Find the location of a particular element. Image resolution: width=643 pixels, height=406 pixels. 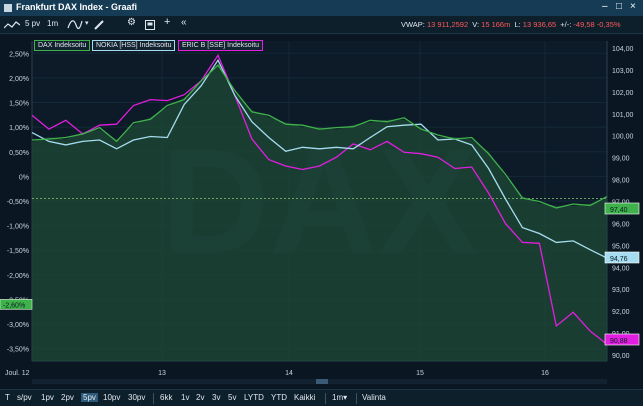

last-value-text: 94,76 is located at coordinates (619, 259).